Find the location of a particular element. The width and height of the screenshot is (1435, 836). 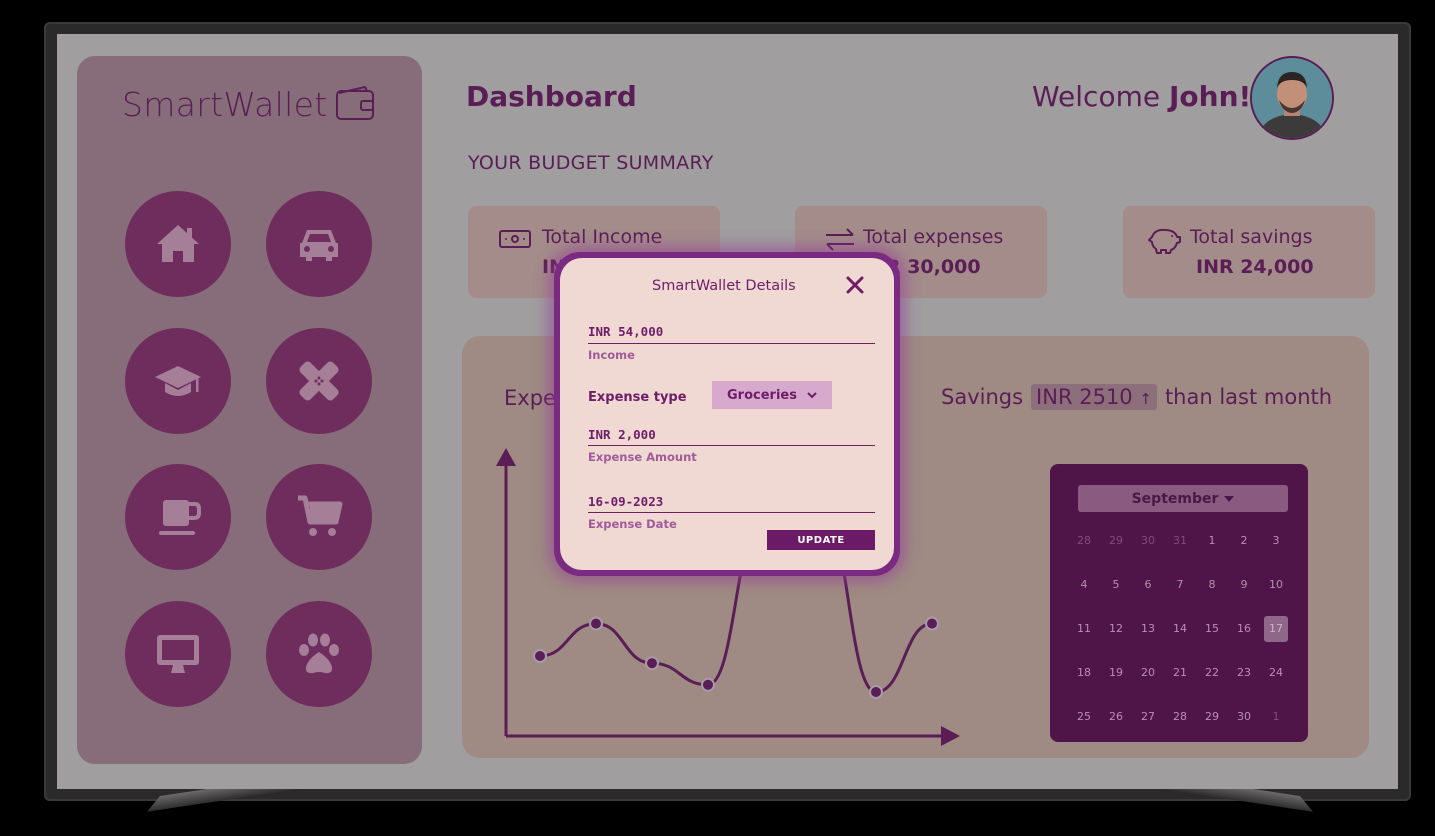

savings-change-amount: INR 2510 is located at coordinates (1084, 397).